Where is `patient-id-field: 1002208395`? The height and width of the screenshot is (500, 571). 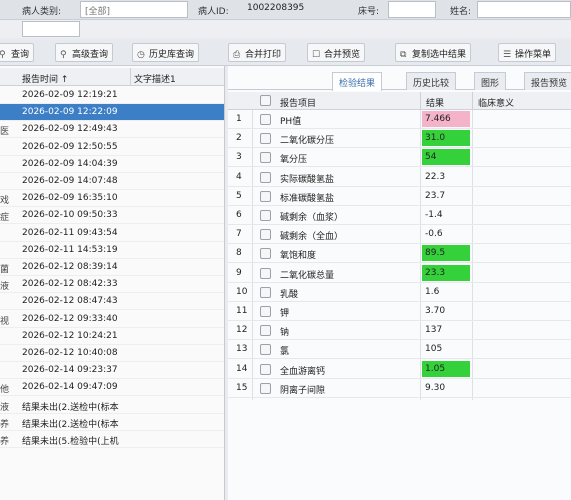 patient-id-field: 1002208395 is located at coordinates (293, 9).